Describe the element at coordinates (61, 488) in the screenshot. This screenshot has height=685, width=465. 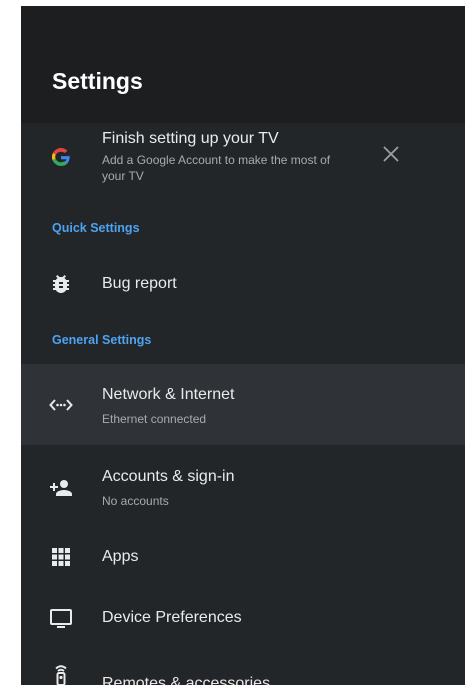
I see `add-person-icon` at that location.